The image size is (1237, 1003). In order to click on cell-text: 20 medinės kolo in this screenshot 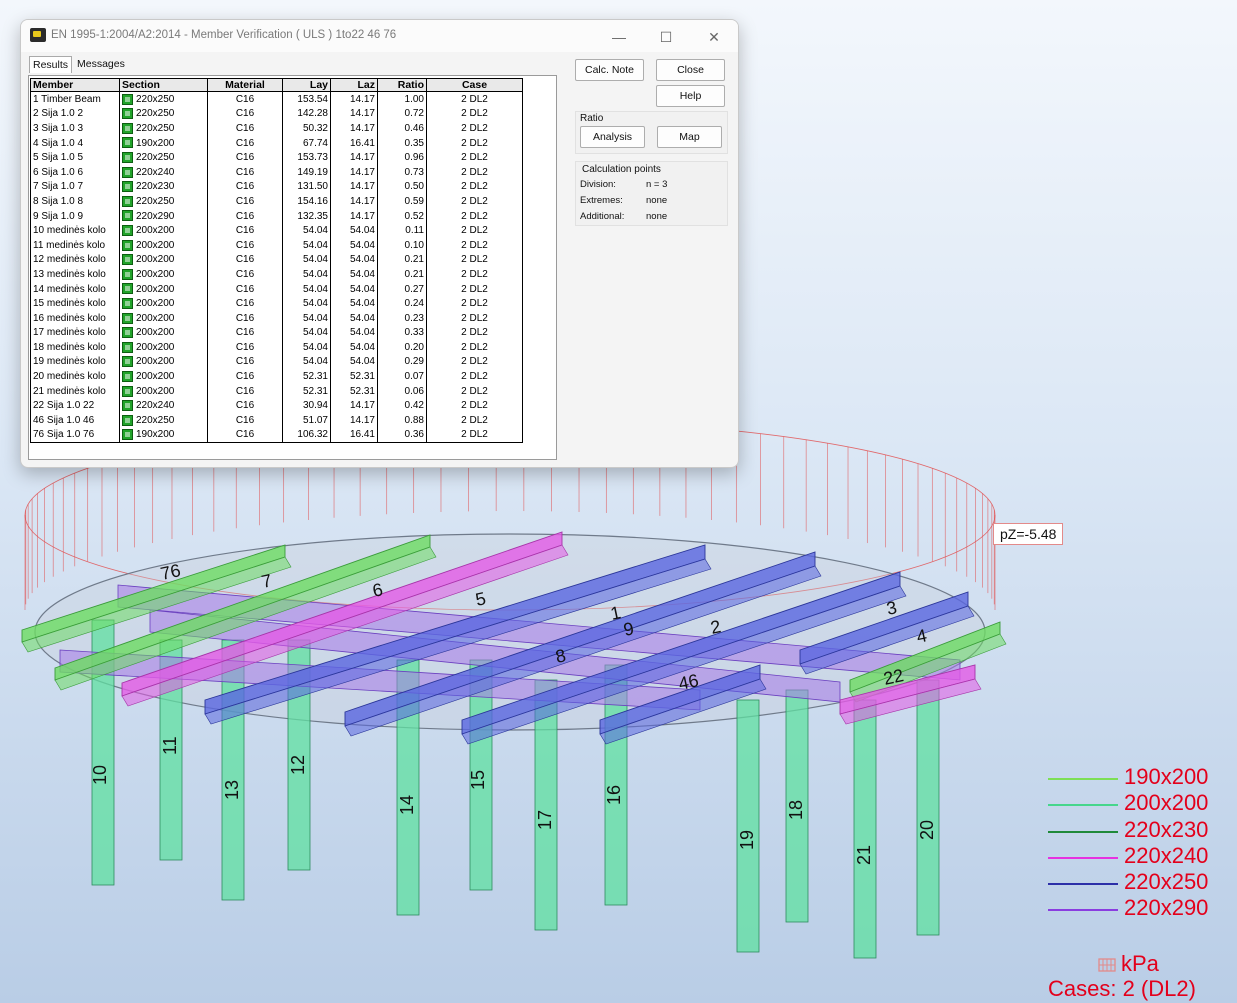, I will do `click(69, 377)`.